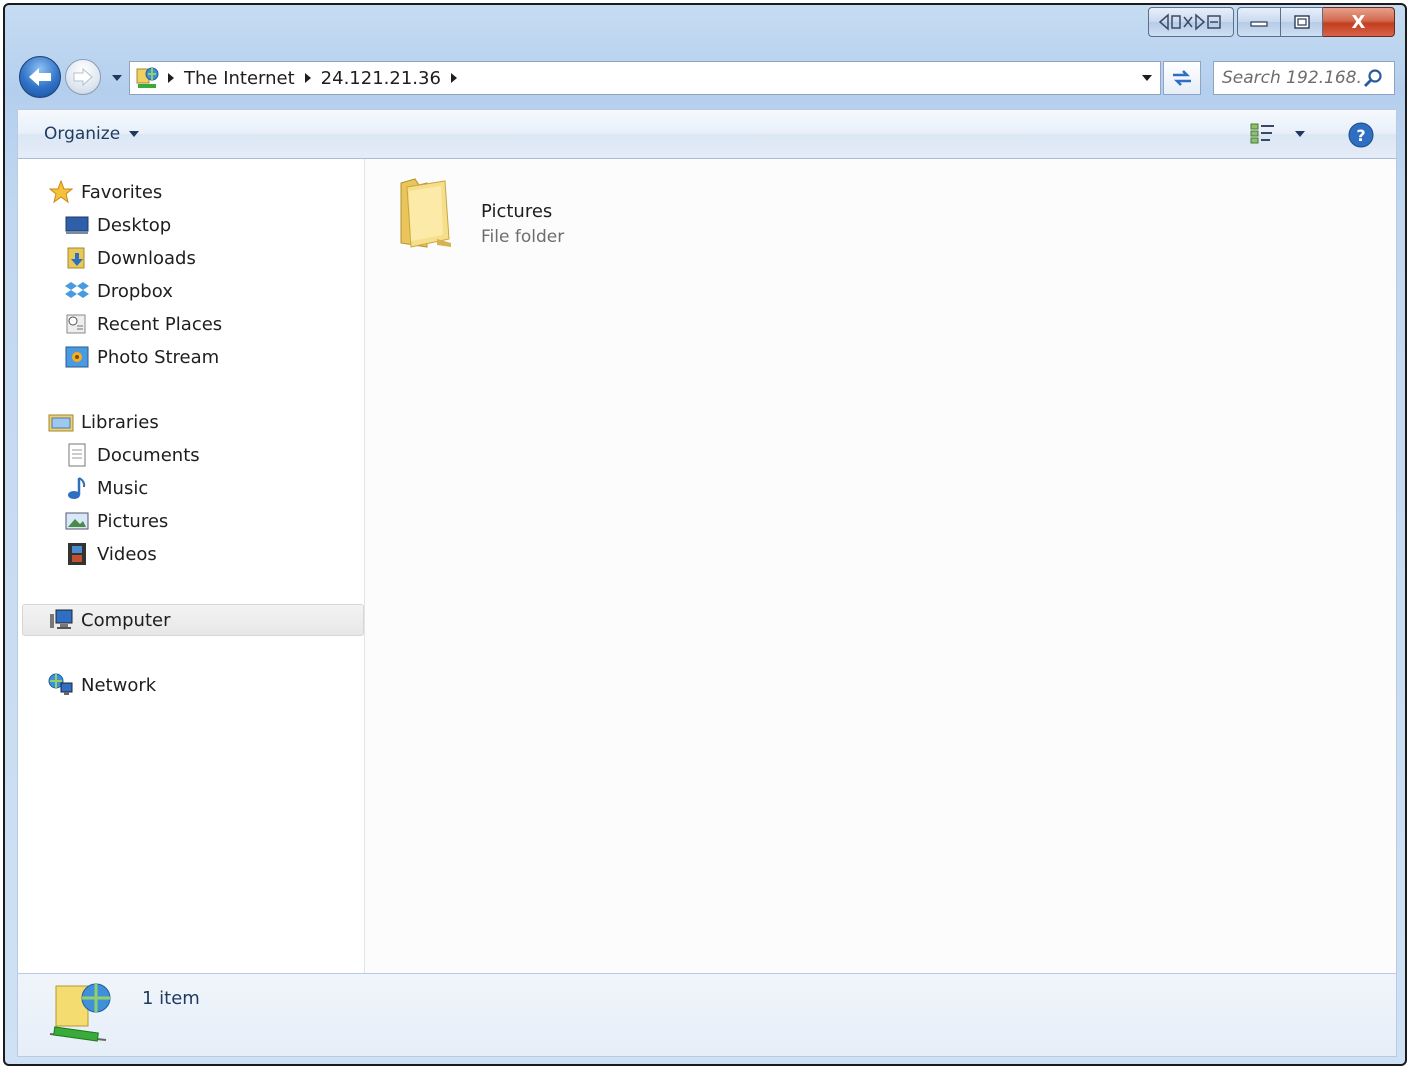  What do you see at coordinates (135, 291) in the screenshot?
I see `nav-item-label: Dropbox` at bounding box center [135, 291].